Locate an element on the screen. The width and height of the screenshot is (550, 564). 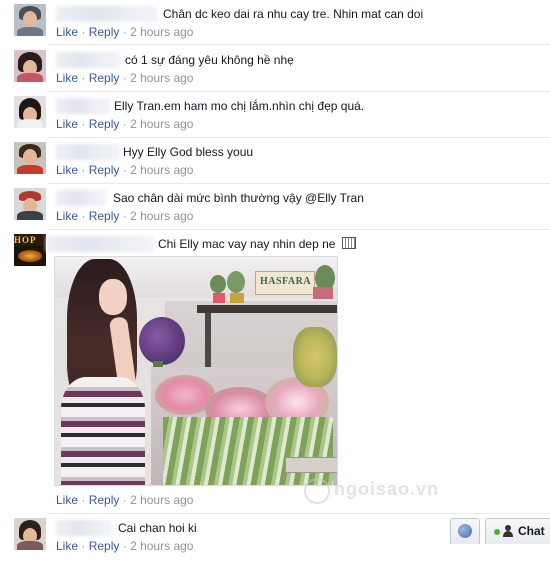
person-dress is located at coordinates (103, 431).